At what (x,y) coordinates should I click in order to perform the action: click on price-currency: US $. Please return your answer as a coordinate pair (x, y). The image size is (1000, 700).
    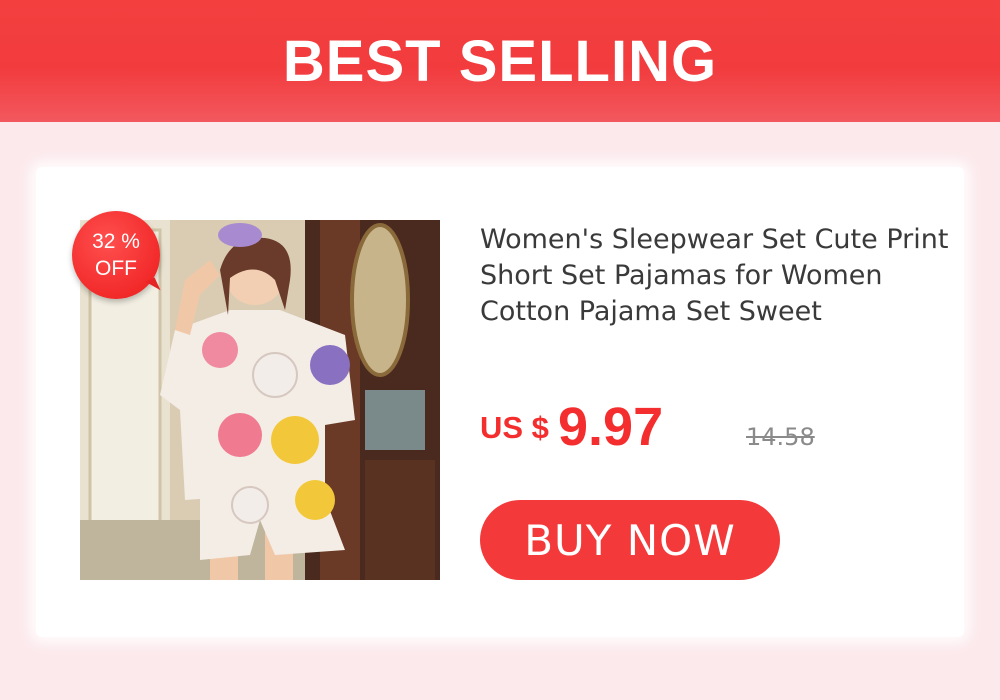
    Looking at the image, I should click on (514, 427).